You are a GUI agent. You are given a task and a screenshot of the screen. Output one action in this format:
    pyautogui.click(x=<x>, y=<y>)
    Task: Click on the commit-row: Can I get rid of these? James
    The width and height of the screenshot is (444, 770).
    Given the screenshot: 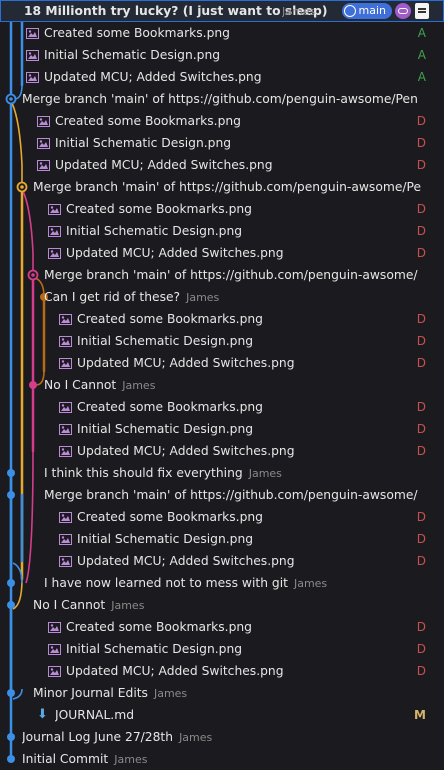 What is the action you would take?
    pyautogui.click(x=222, y=297)
    